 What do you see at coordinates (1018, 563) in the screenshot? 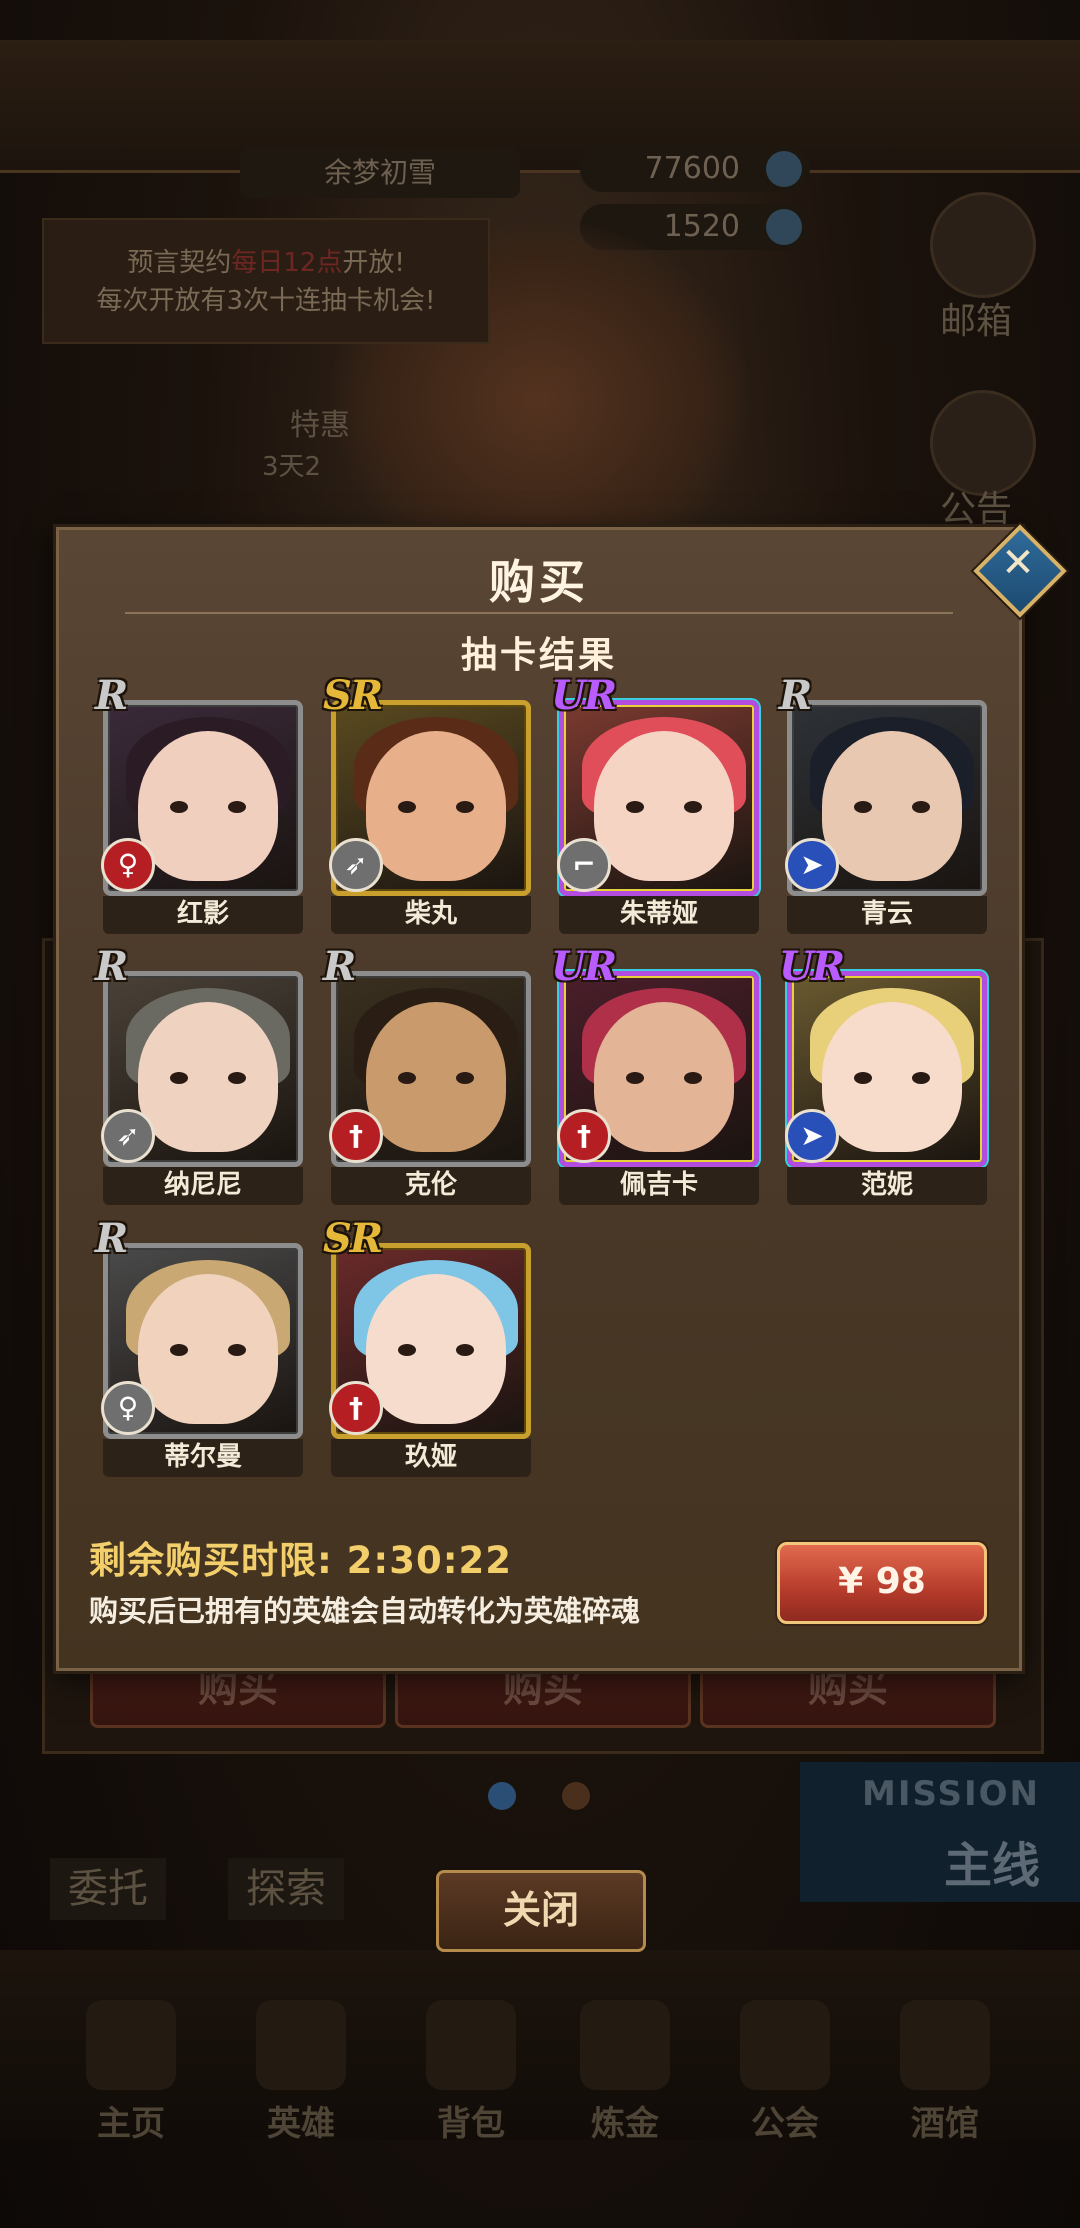
I see `close-x-icon: ✕` at bounding box center [1018, 563].